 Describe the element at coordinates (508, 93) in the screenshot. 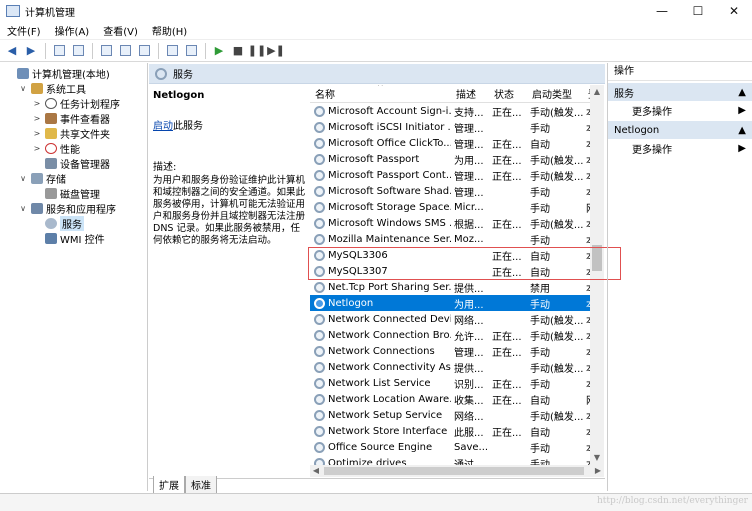

I see `column-status: 状态` at that location.